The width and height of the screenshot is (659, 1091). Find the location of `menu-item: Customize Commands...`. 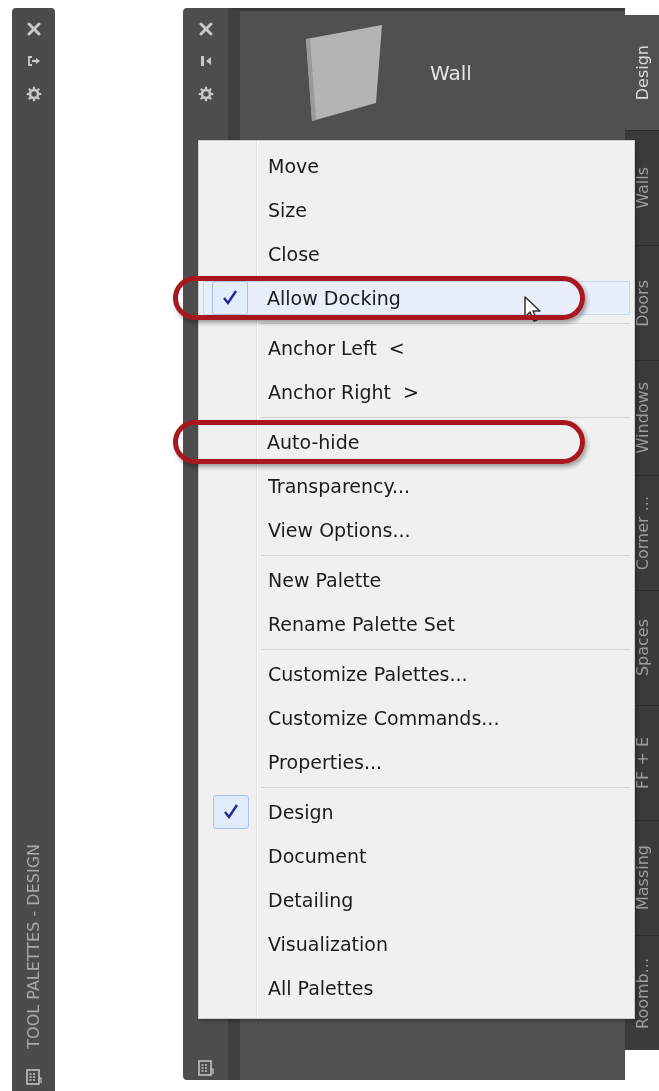

menu-item: Customize Commands... is located at coordinates (356, 718).